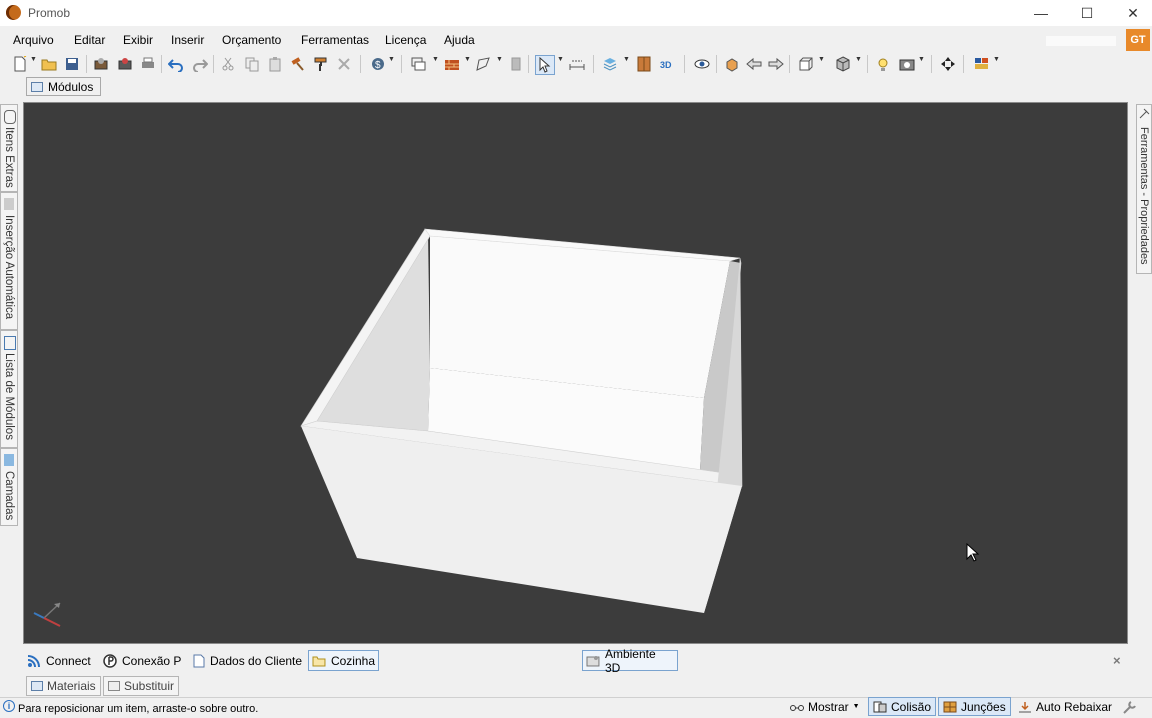 Image resolution: width=1152 pixels, height=718 pixels. Describe the element at coordinates (9, 157) in the screenshot. I see `panel-tab-label: Itens Extras` at that location.